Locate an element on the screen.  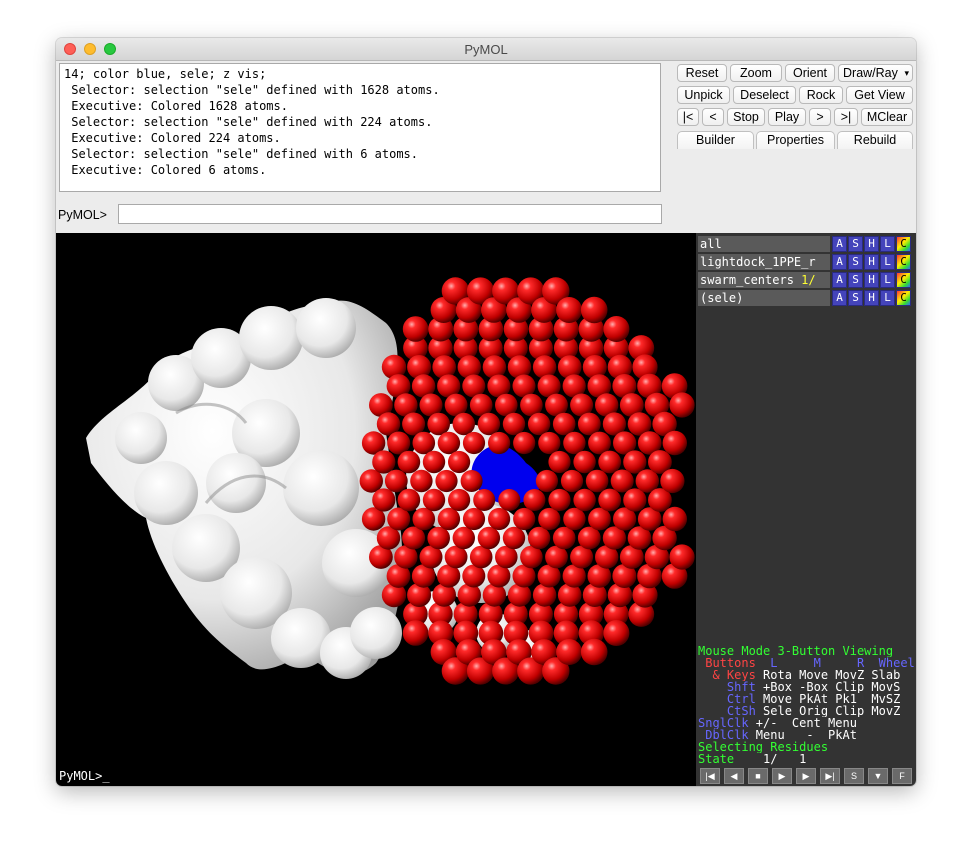
object-name: lightdock_1PPE_r is located at coordinates (764, 262).